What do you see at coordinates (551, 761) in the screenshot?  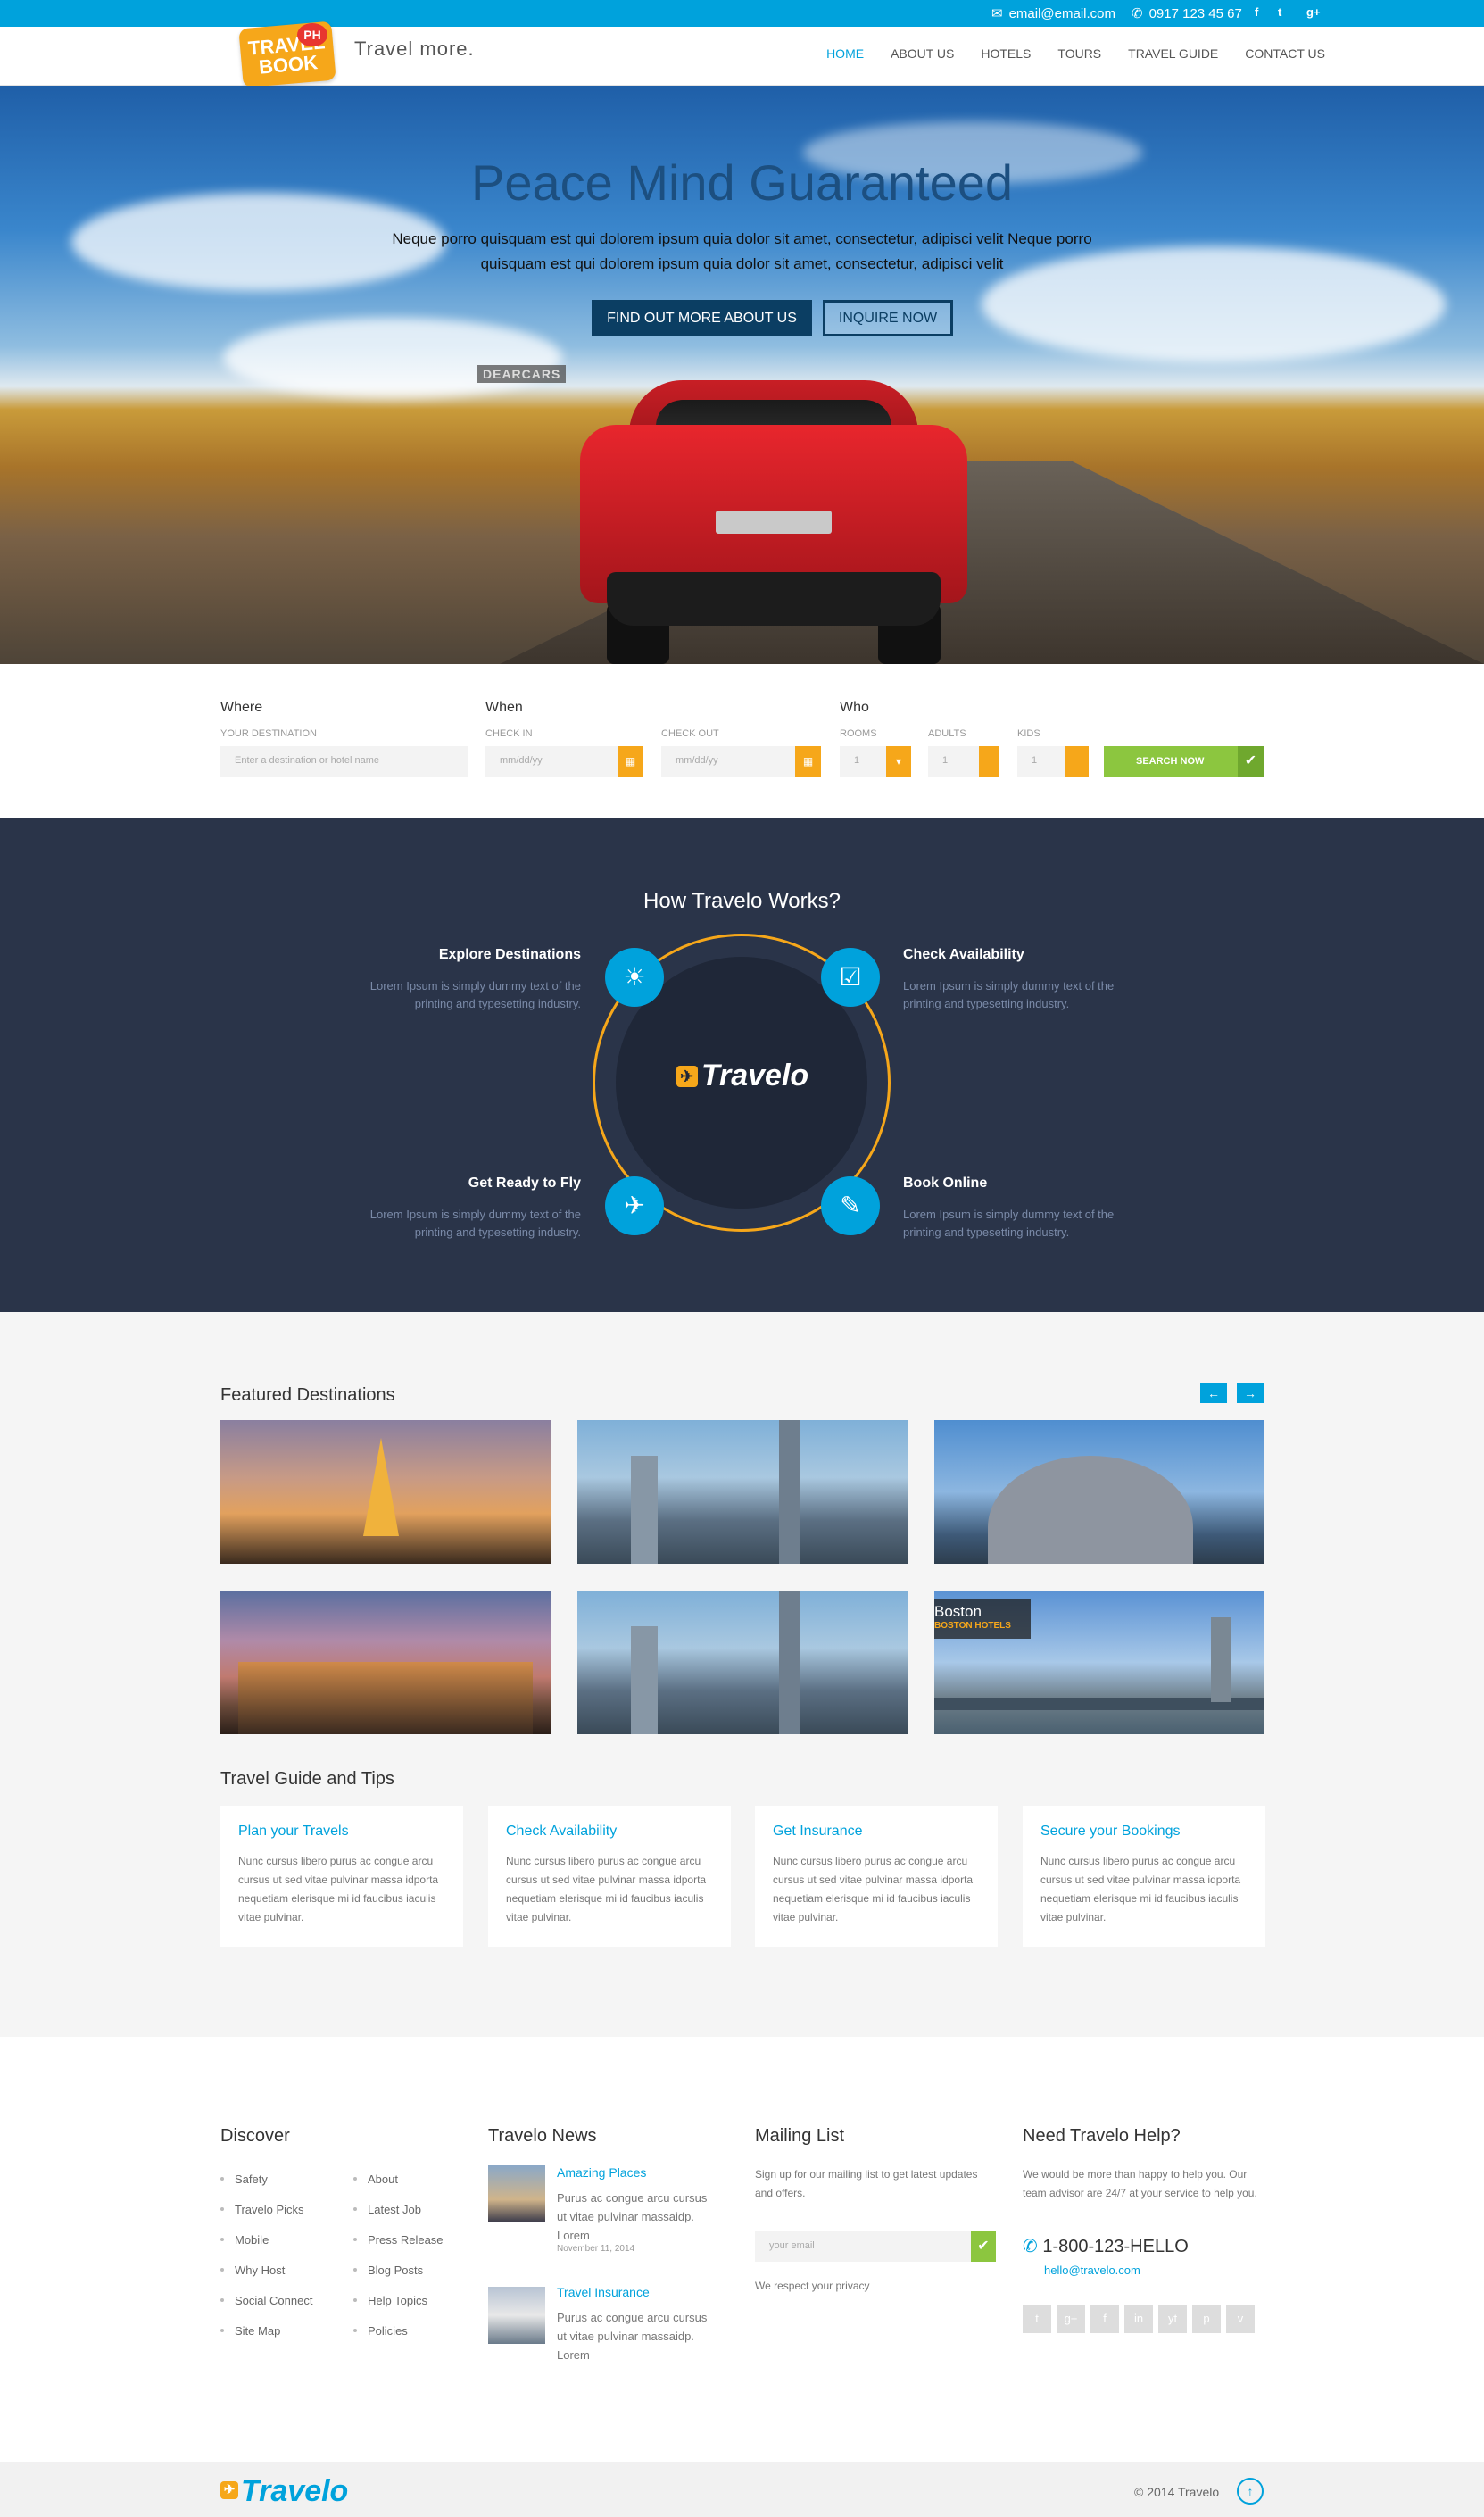 I see `checkin-input: mm/dd/yy` at bounding box center [551, 761].